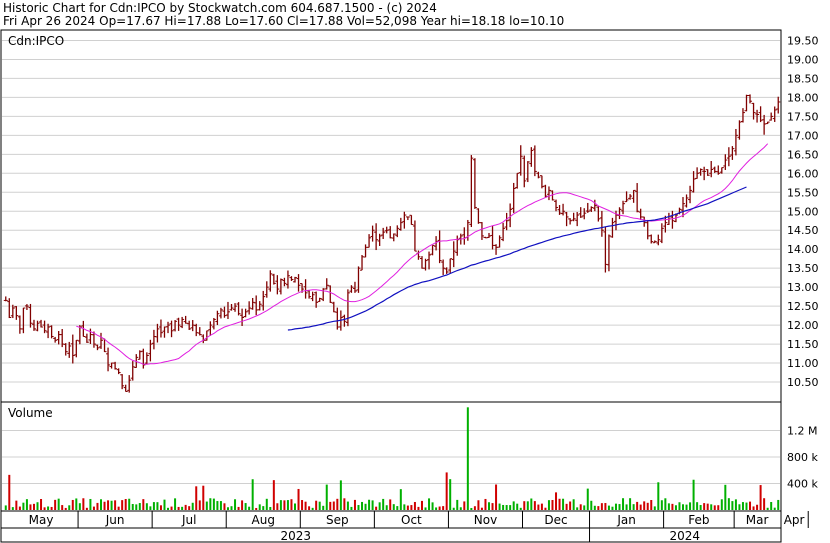  Describe the element at coordinates (485, 520) in the screenshot. I see `month-label: Nov` at that location.